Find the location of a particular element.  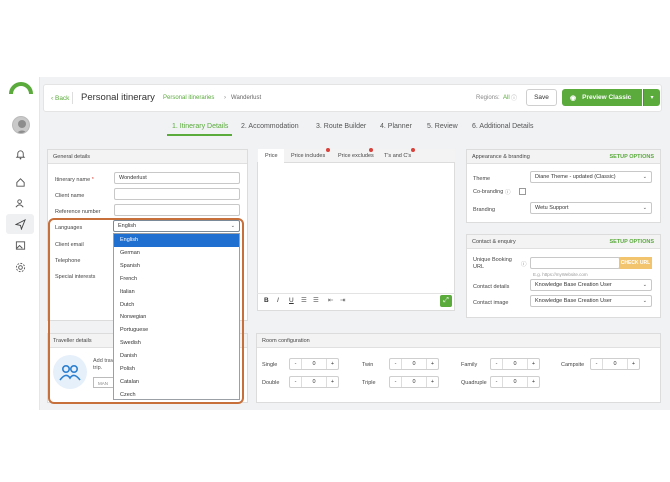

quadruple-stepper: -0 + is located at coordinates (515, 382).